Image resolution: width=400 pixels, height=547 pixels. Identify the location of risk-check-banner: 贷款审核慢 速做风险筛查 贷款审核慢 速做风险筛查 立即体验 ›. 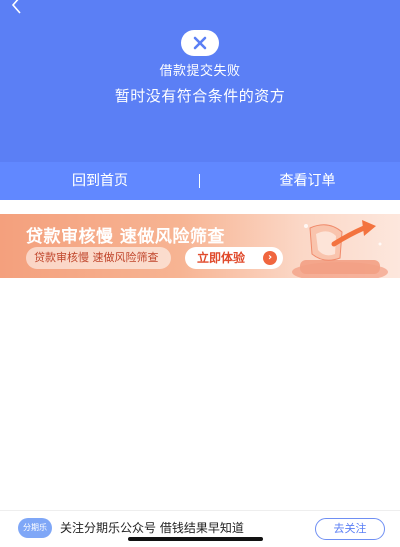
(200, 246).